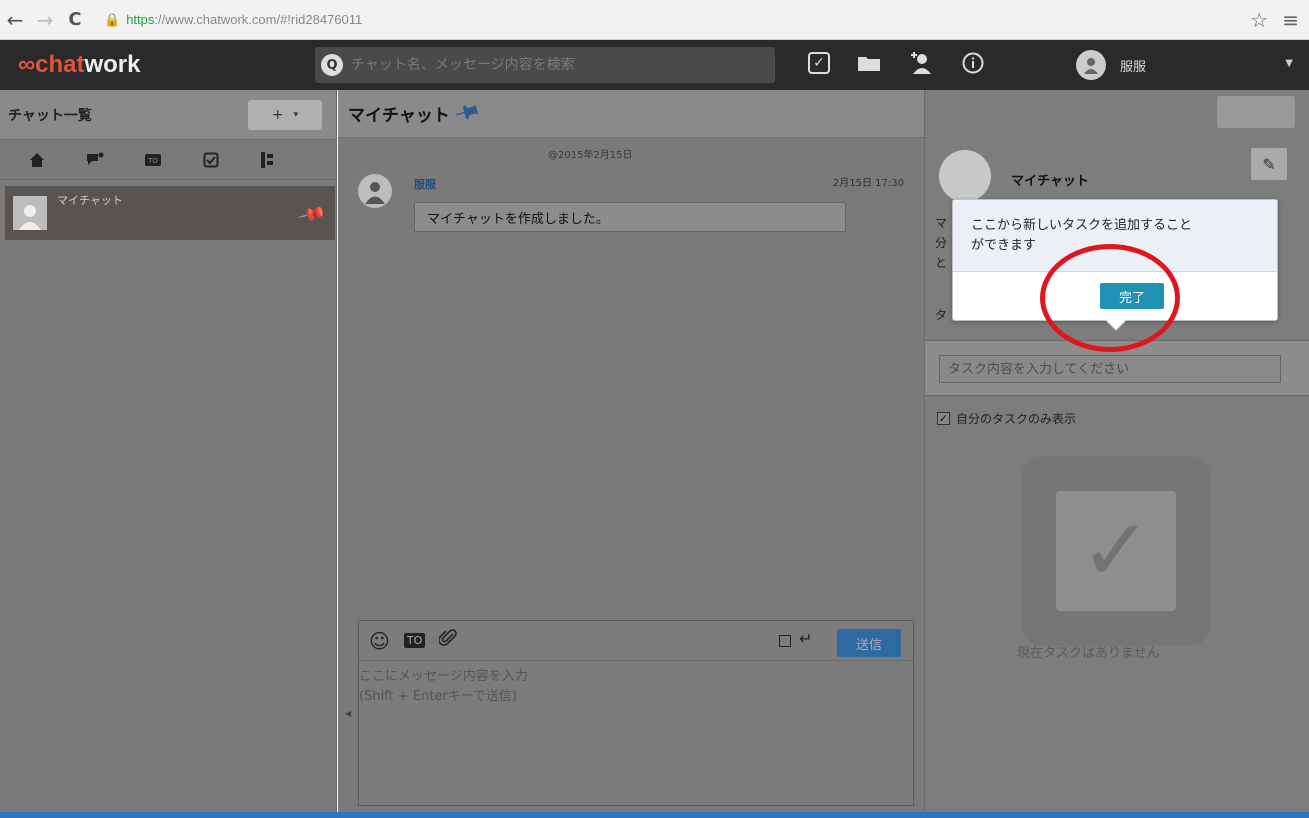 The image size is (1309, 818). What do you see at coordinates (75, 19) in the screenshot?
I see `reload-icon: C` at bounding box center [75, 19].